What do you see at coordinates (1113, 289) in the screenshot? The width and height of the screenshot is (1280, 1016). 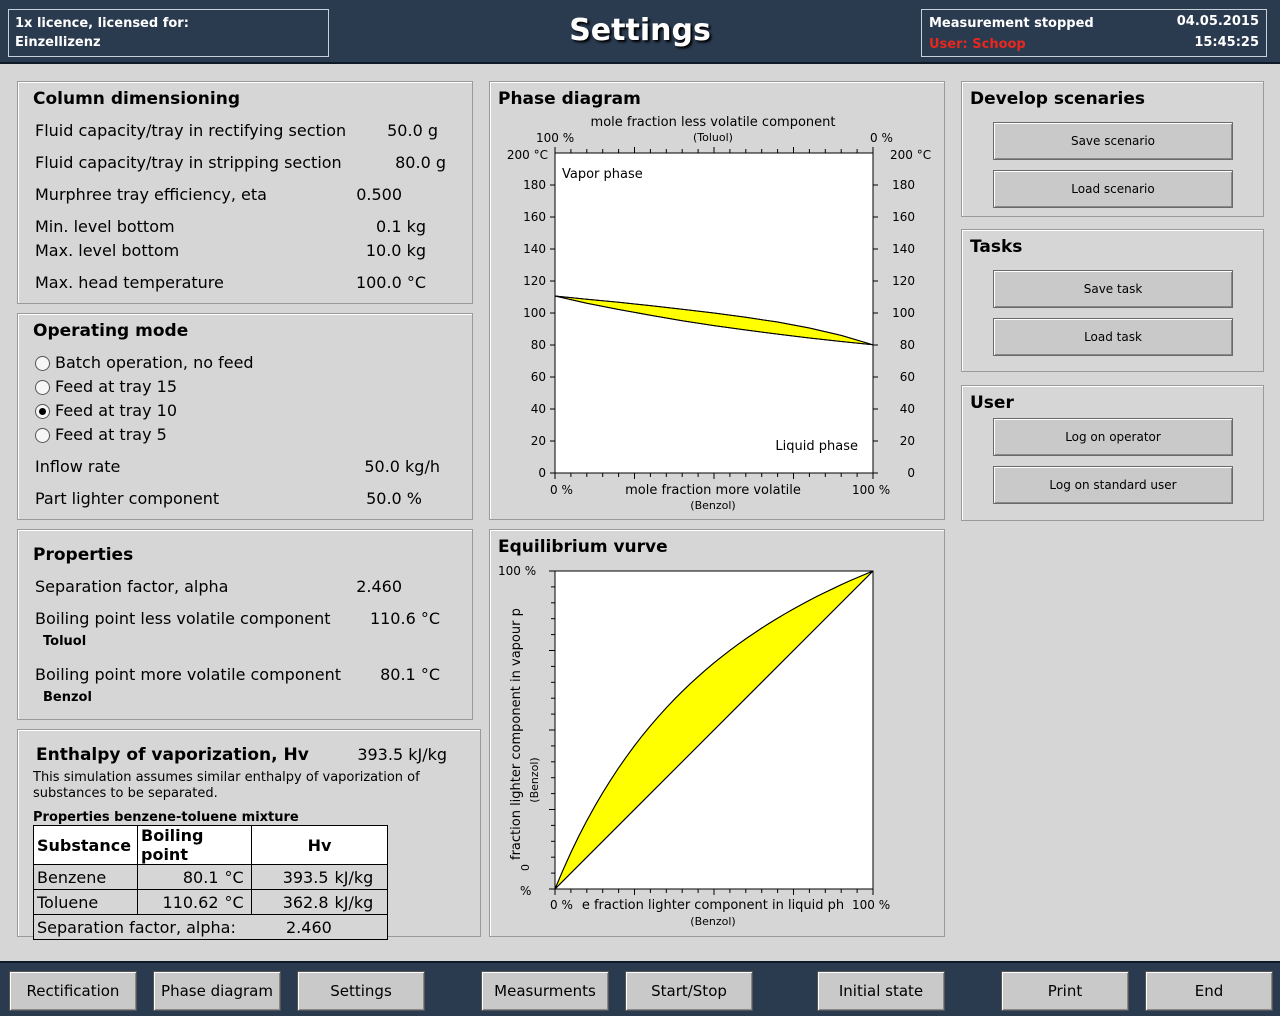 I see `save-task-button: Save task` at bounding box center [1113, 289].